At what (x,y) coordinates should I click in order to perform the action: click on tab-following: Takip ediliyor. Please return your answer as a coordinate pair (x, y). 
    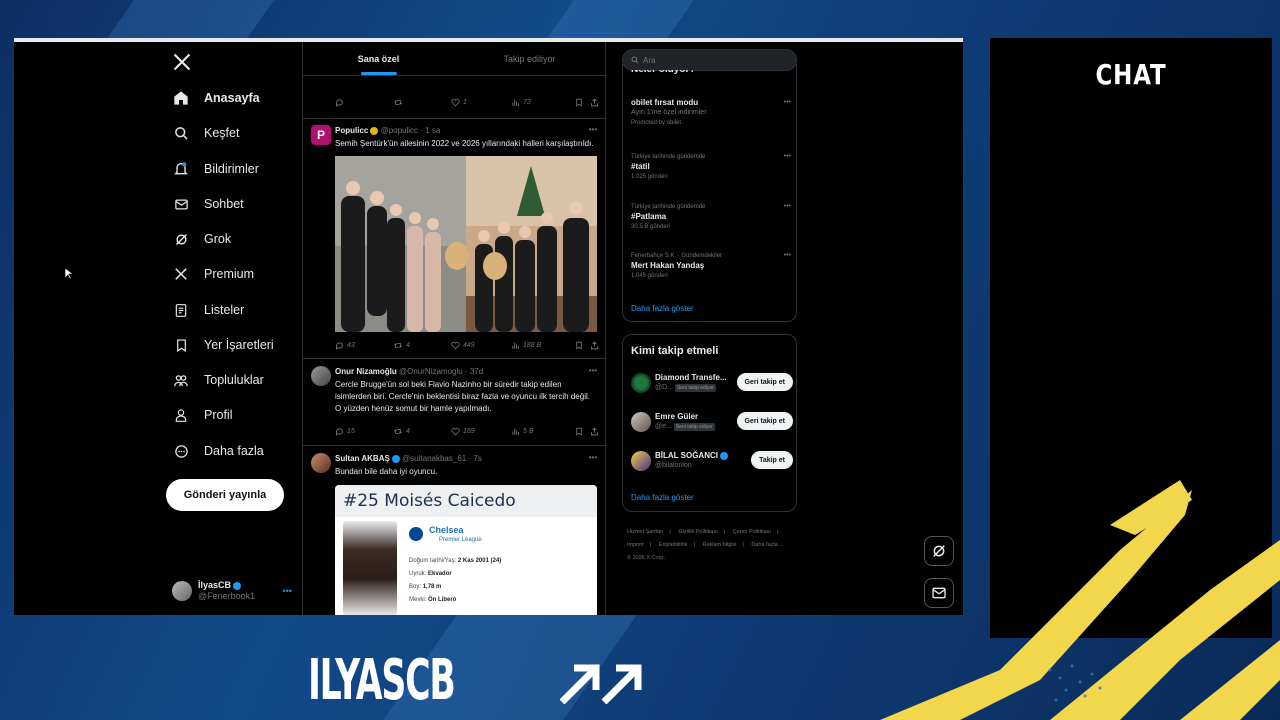
    Looking at the image, I should click on (529, 58).